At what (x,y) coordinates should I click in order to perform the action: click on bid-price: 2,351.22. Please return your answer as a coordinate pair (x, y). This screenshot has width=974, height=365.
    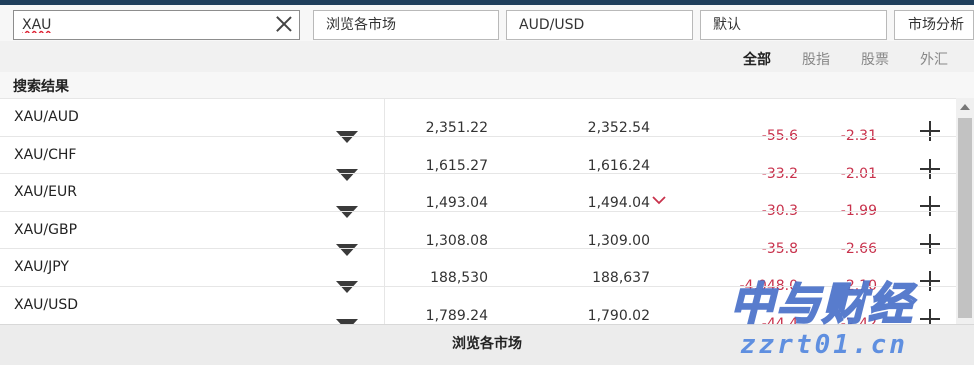
    Looking at the image, I should click on (456, 128).